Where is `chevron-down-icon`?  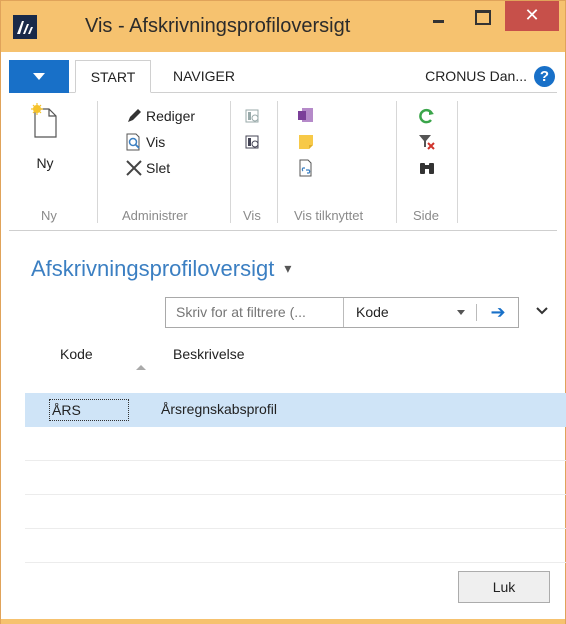 chevron-down-icon is located at coordinates (461, 312).